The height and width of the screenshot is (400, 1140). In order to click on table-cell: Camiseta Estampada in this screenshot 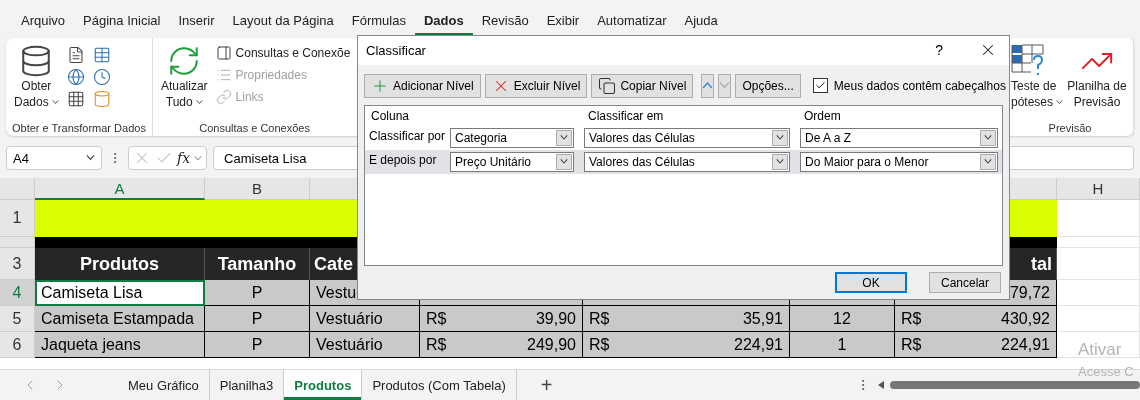, I will do `click(120, 319)`.